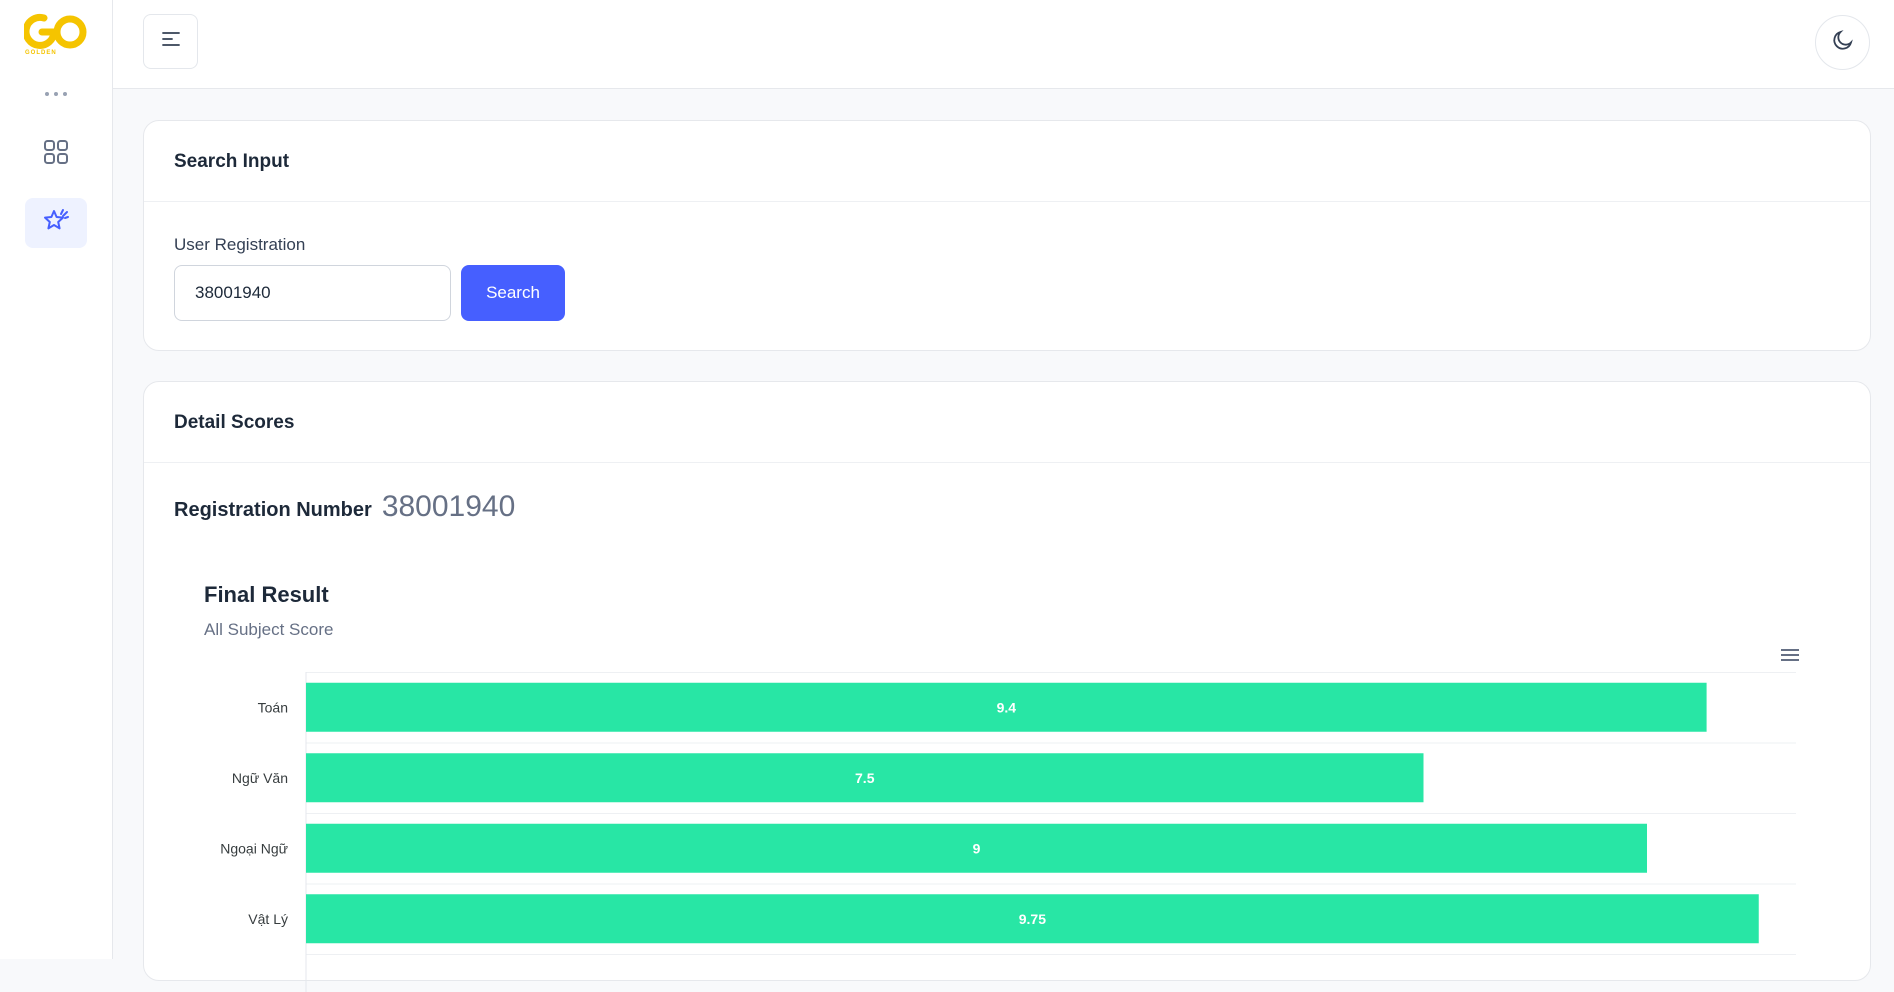 Image resolution: width=1894 pixels, height=992 pixels. I want to click on chart-subtitle: All Subject Score, so click(269, 629).